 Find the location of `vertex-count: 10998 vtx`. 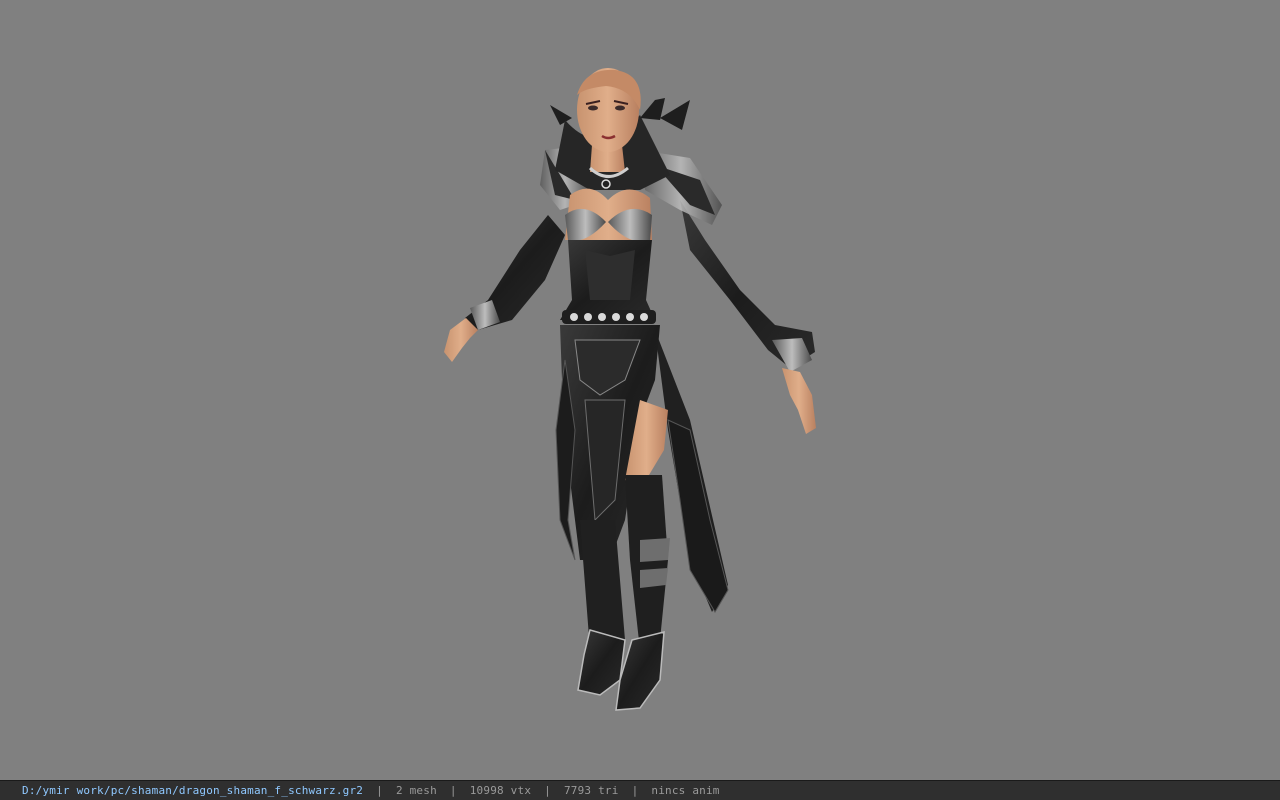

vertex-count: 10998 vtx is located at coordinates (500, 790).